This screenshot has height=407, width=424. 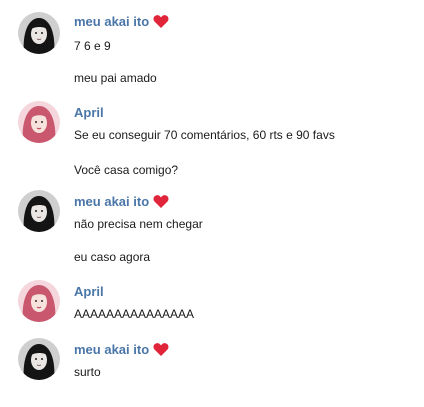 I want to click on message-text: Você casa comigo?, so click(x=126, y=170).